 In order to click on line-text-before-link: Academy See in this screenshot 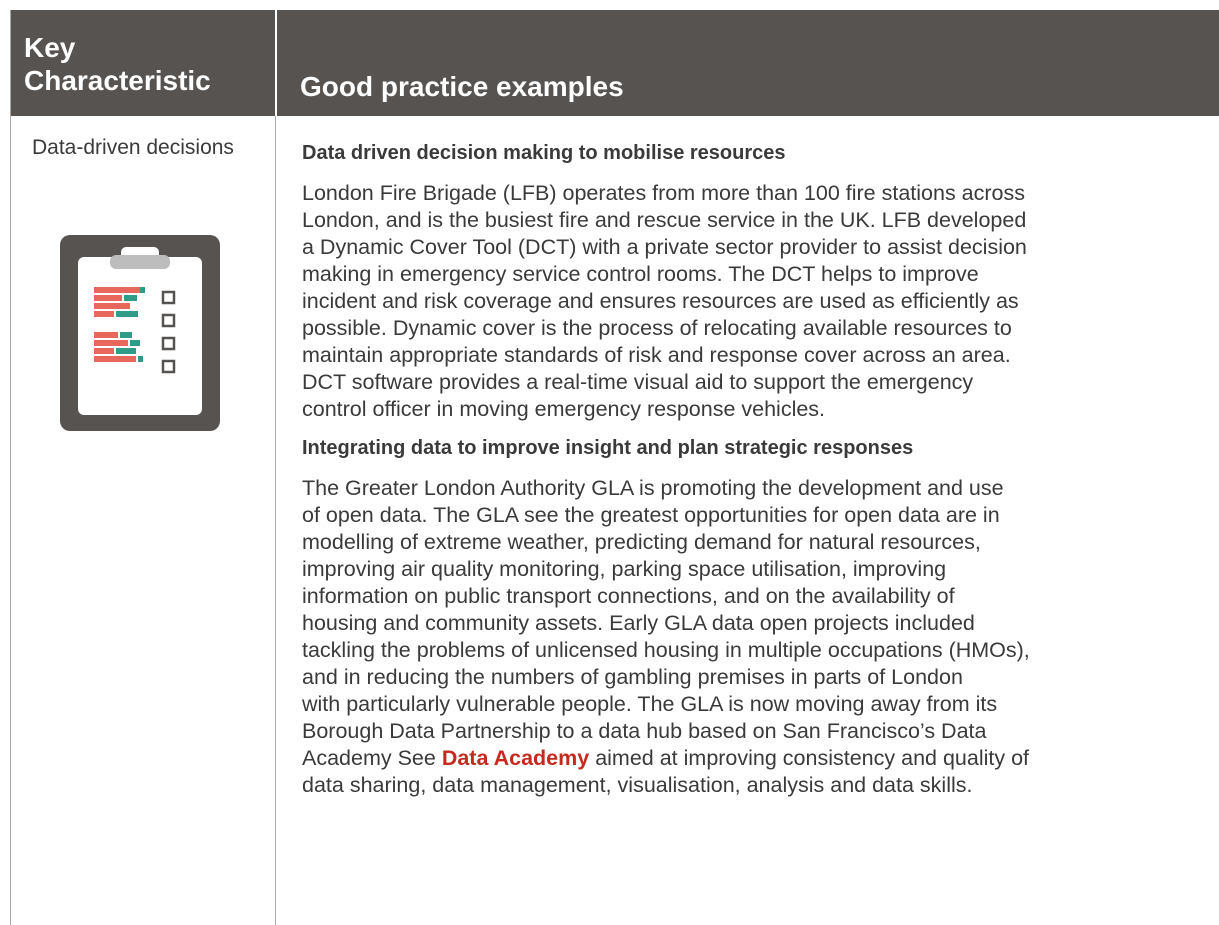, I will do `click(372, 758)`.